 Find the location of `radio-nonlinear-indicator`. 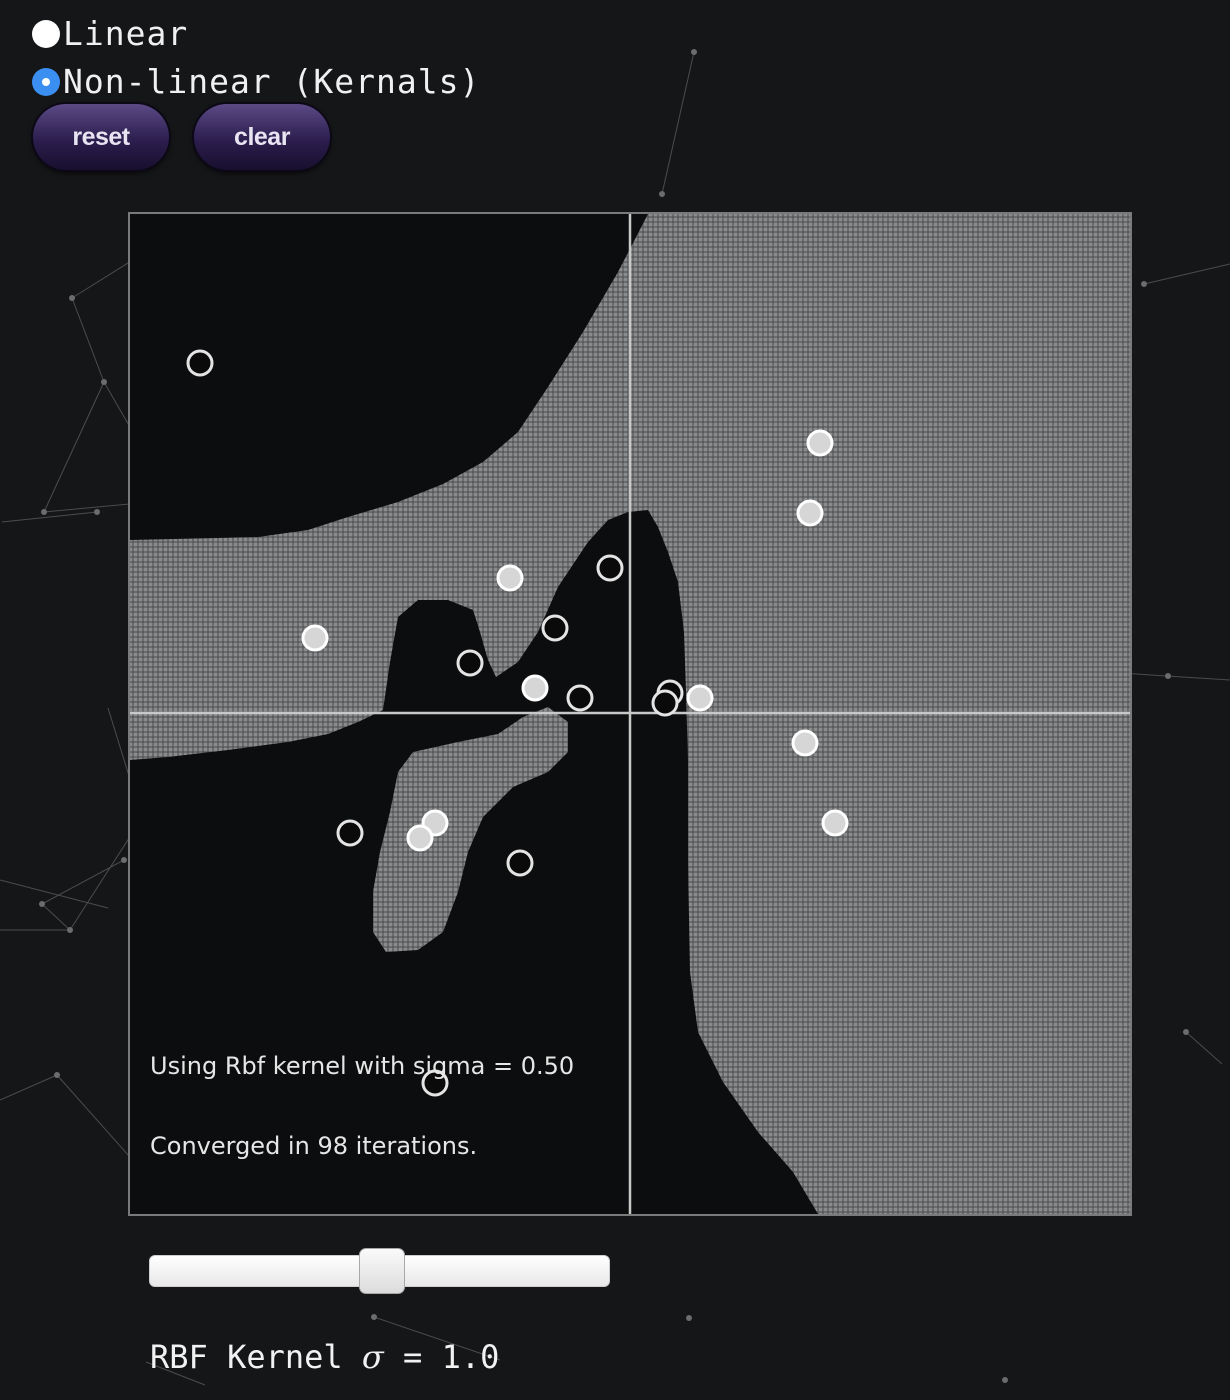

radio-nonlinear-indicator is located at coordinates (46, 81).